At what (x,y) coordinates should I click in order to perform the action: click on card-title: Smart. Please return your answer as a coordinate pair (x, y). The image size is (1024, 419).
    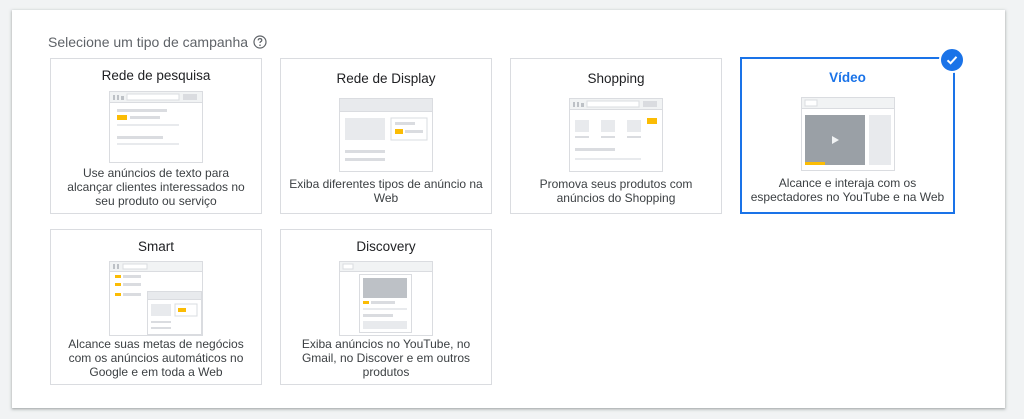
    Looking at the image, I should click on (155, 246).